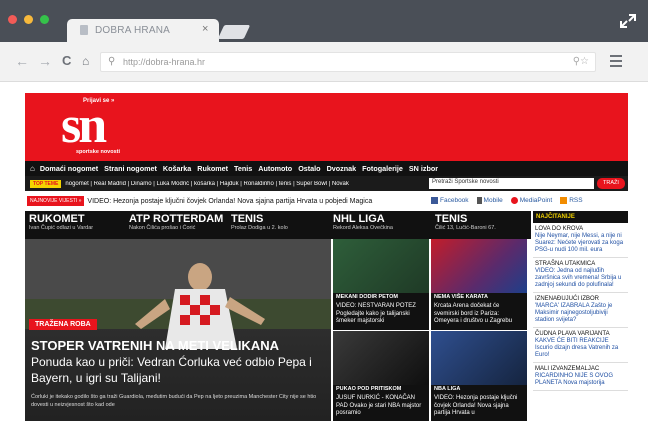  What do you see at coordinates (132, 30) in the screenshot?
I see `tab-title: DOBRA HRANA` at bounding box center [132, 30].